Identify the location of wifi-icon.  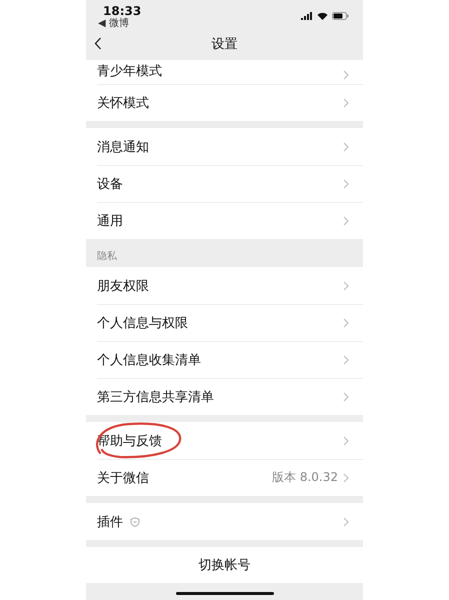
(322, 16).